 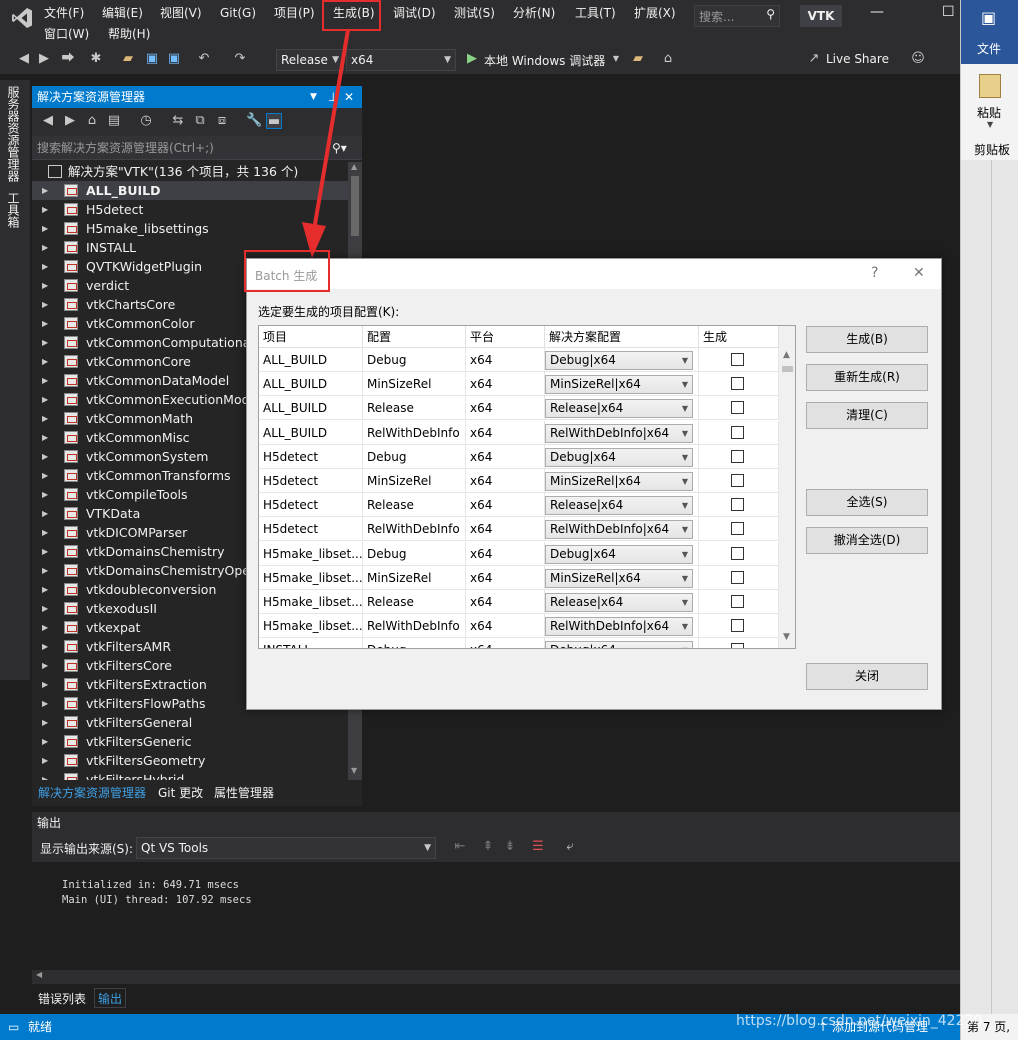 I want to click on select-all-button: 全选(S), so click(x=867, y=502).